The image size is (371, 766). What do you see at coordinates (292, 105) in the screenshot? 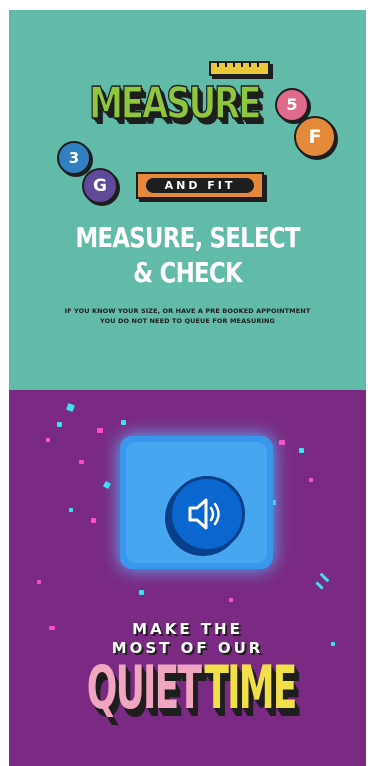
I see `size-ball-5: 5` at bounding box center [292, 105].